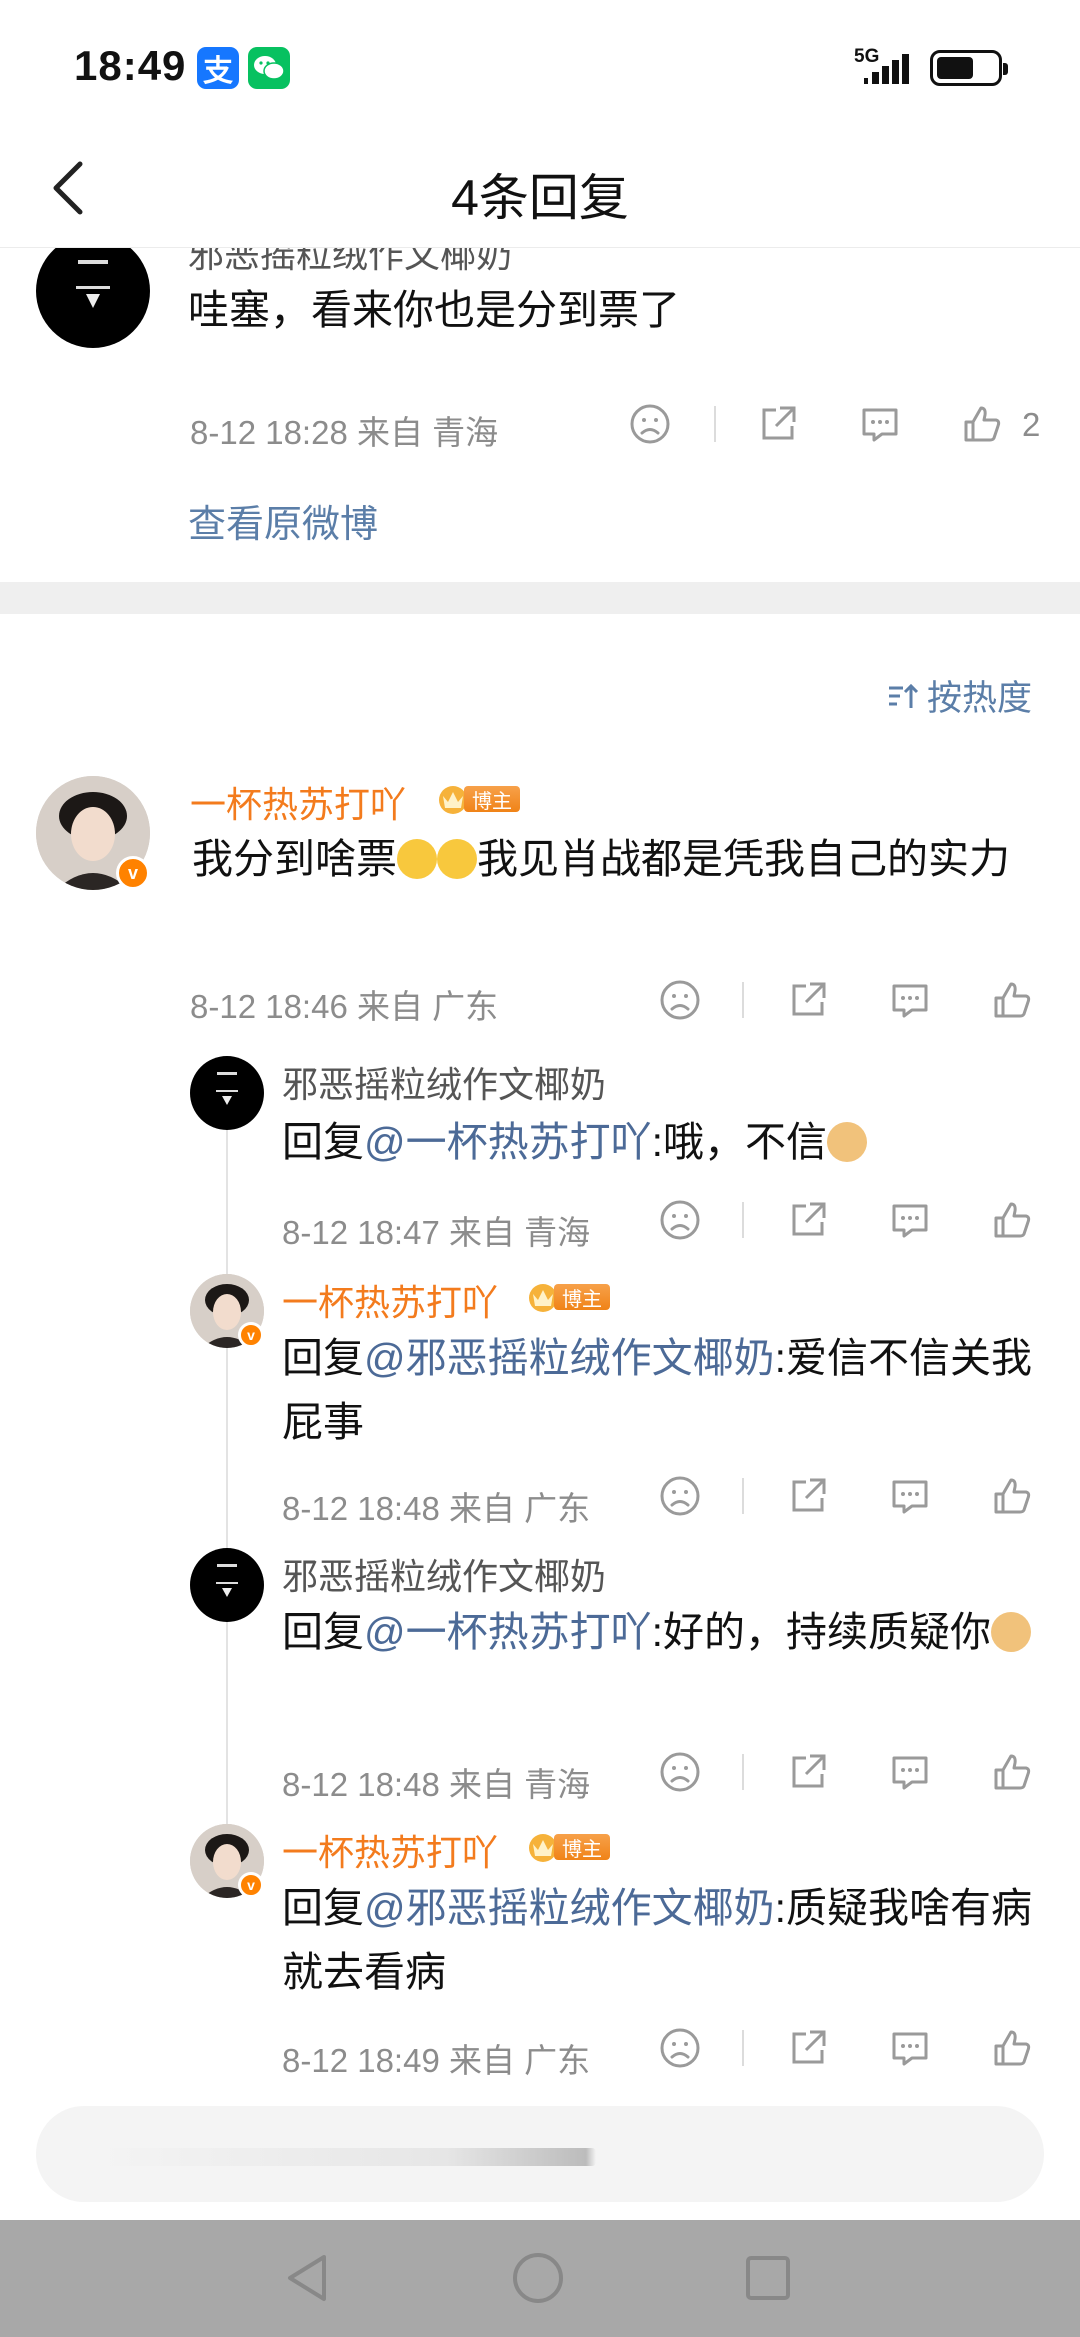  What do you see at coordinates (662, 1142) in the screenshot?
I see `reply-text: 回复@一杯热苏打吖:哦，不信` at bounding box center [662, 1142].